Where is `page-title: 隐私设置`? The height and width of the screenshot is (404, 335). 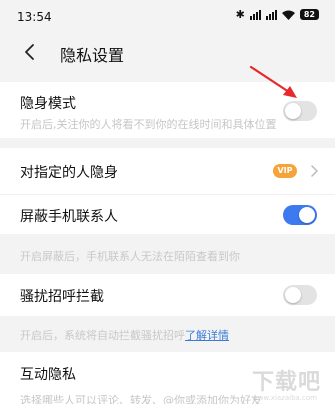
page-title: 隐私设置 is located at coordinates (92, 55).